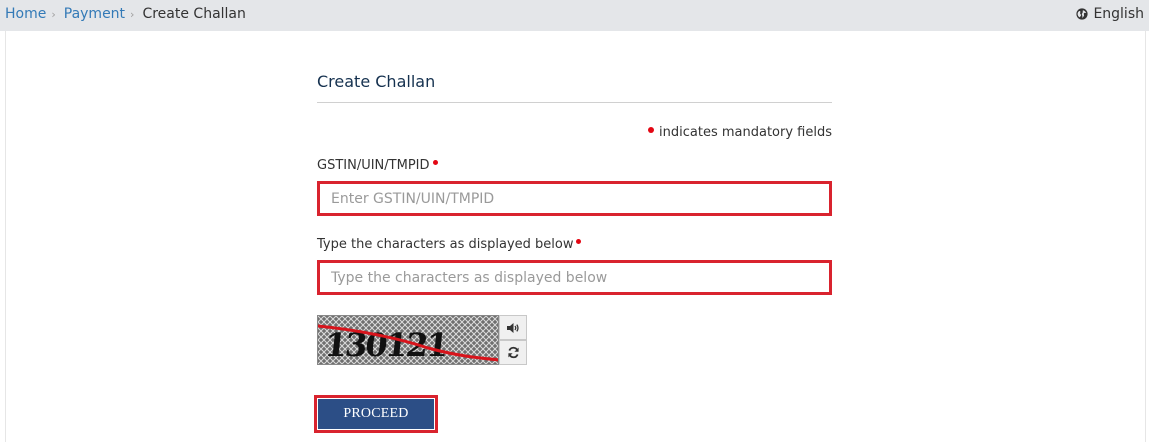 This screenshot has height=442, width=1149. I want to click on captcha-input, so click(574, 277).